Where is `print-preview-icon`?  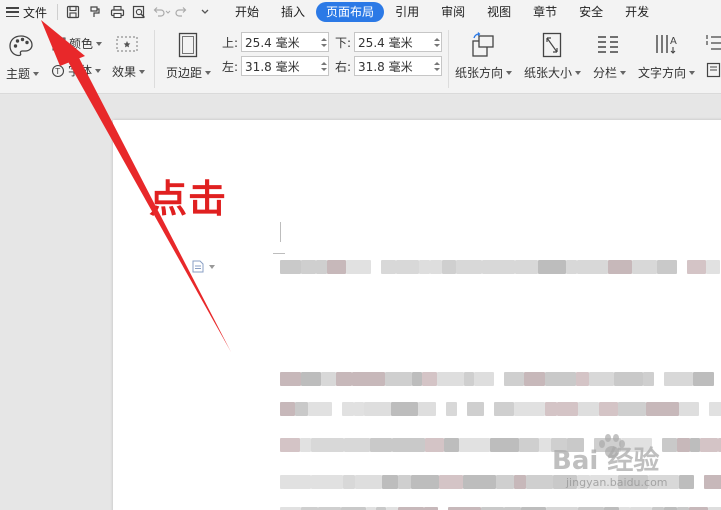 print-preview-icon is located at coordinates (139, 12).